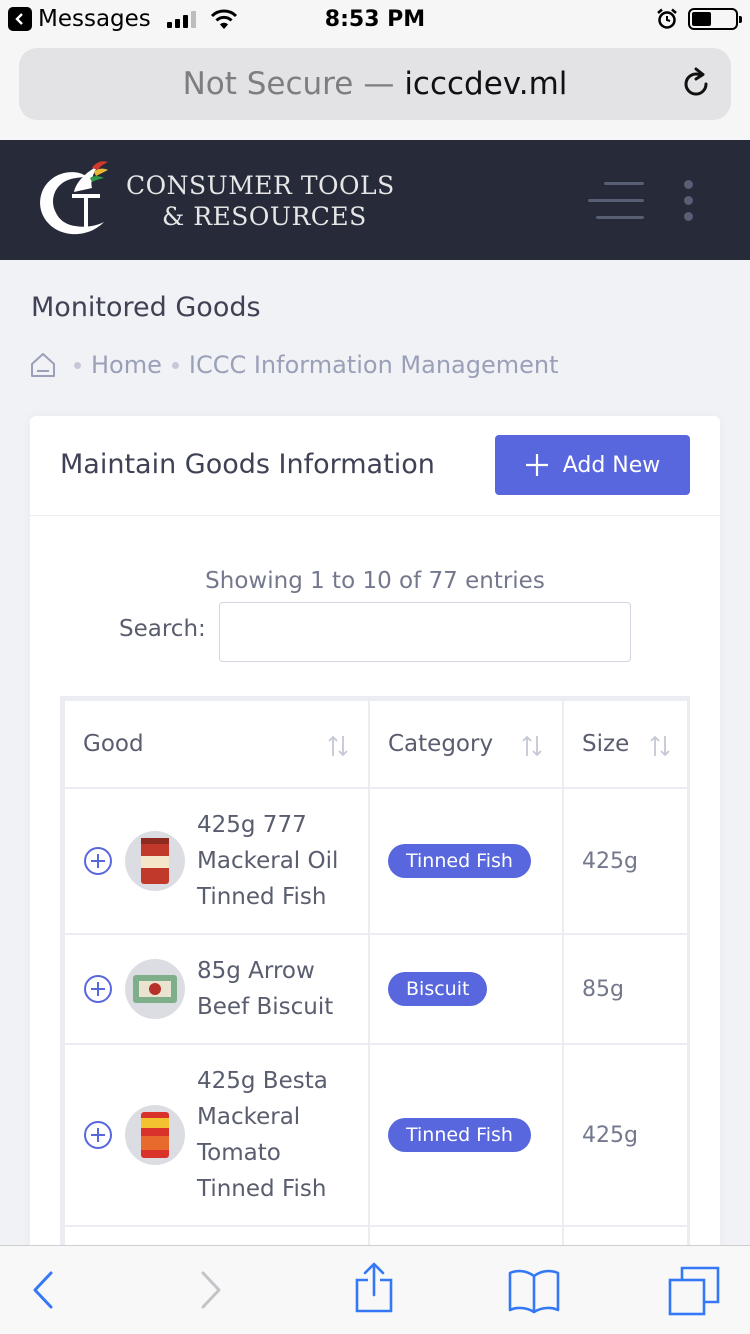 The width and height of the screenshot is (750, 1334). Describe the element at coordinates (260, 201) in the screenshot. I see `brand-name: CONSUMER TOOLS & RESOURCES` at that location.